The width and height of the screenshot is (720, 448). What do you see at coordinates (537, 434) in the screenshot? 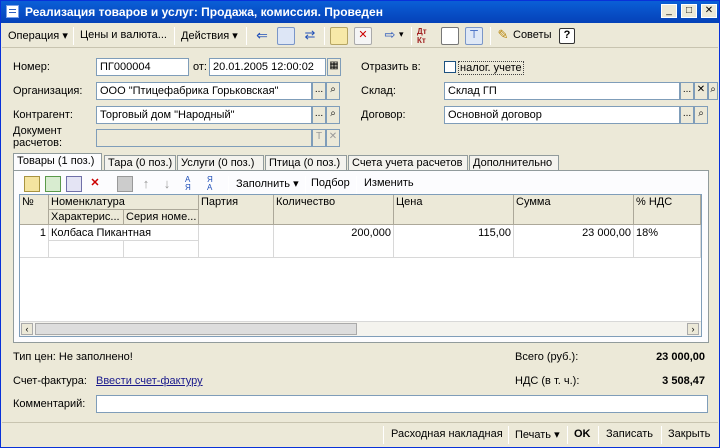
I see `print-menu: Печать ▾` at bounding box center [537, 434].